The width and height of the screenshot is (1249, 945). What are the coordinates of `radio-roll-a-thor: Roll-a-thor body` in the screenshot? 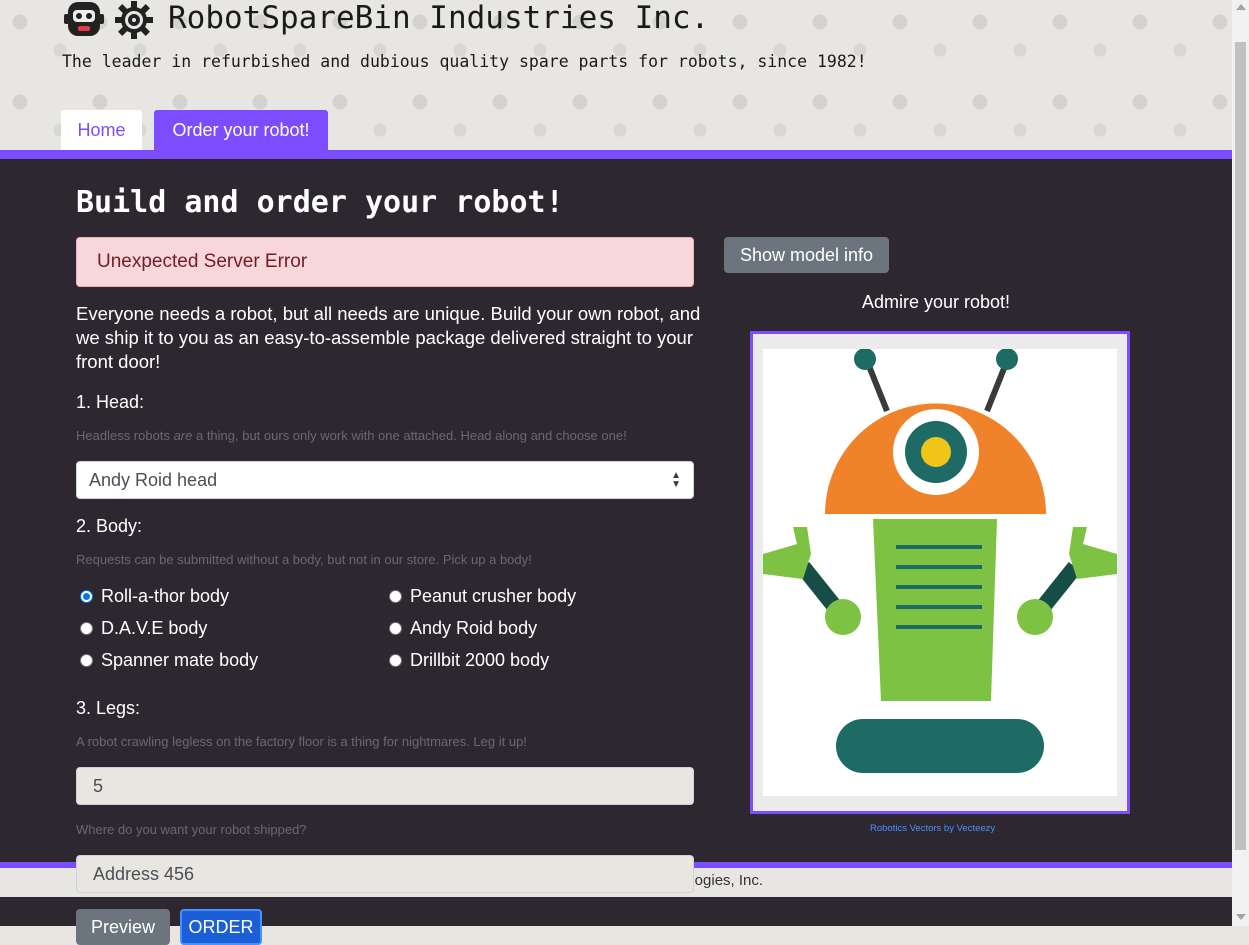 It's located at (154, 596).